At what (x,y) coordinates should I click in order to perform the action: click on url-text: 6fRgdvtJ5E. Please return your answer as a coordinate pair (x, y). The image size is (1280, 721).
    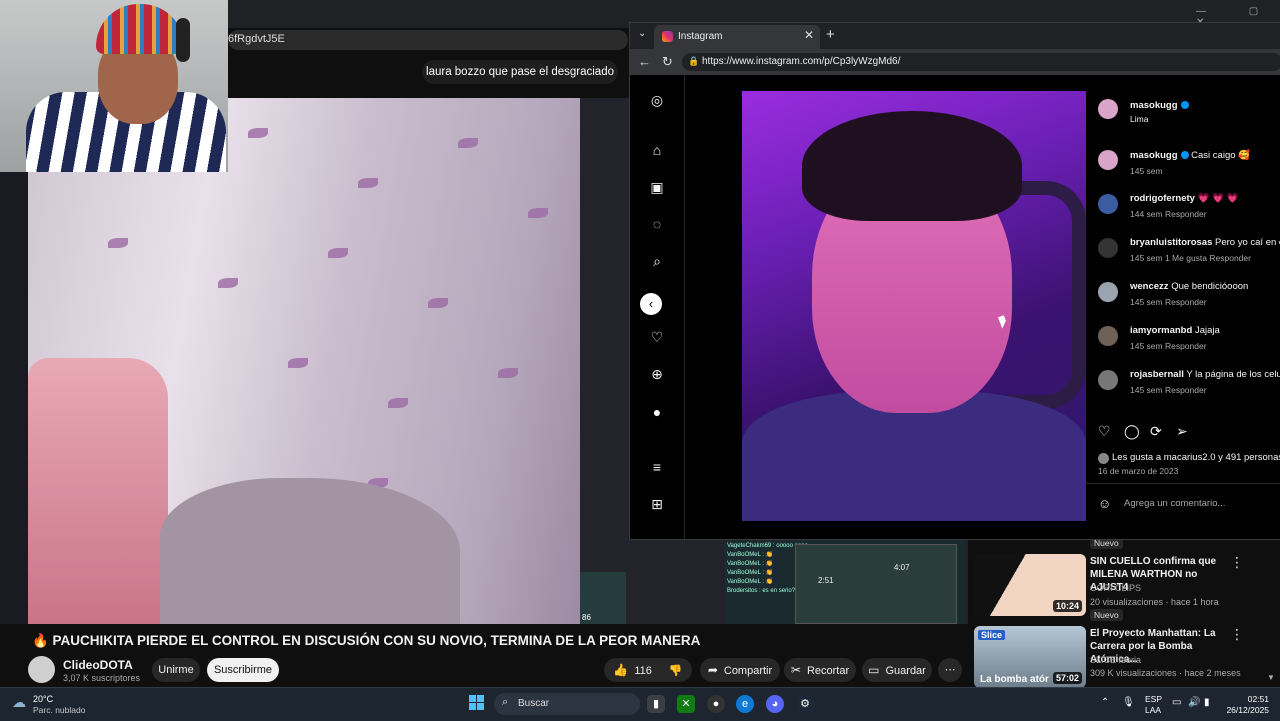
    Looking at the image, I should click on (256, 39).